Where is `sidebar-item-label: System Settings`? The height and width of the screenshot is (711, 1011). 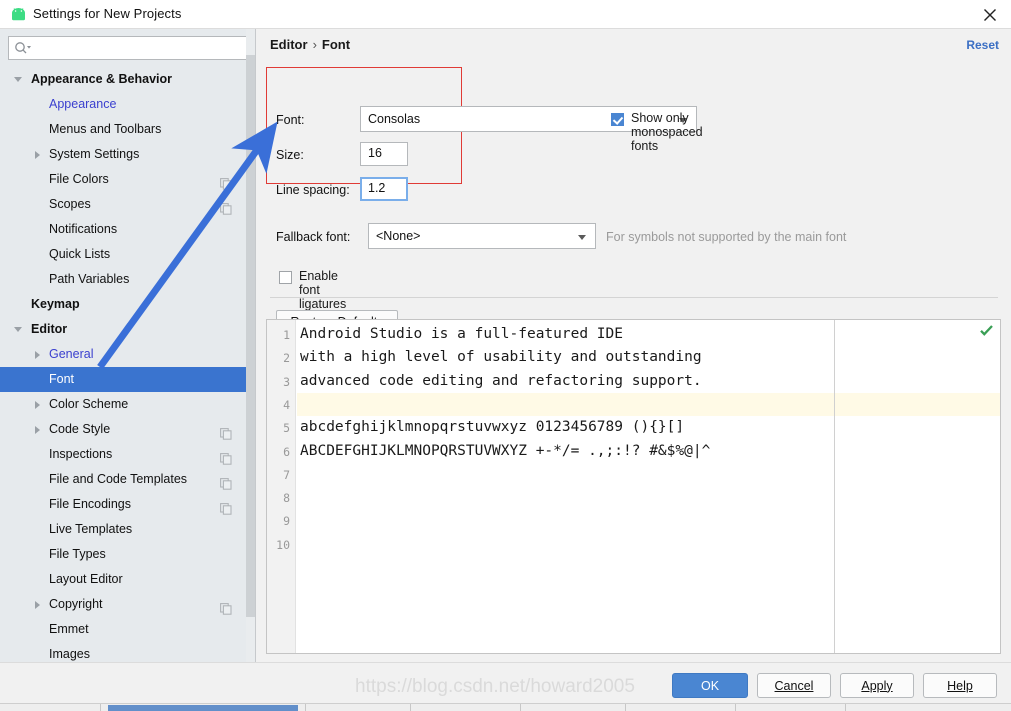
sidebar-item-label: System Settings is located at coordinates (94, 154).